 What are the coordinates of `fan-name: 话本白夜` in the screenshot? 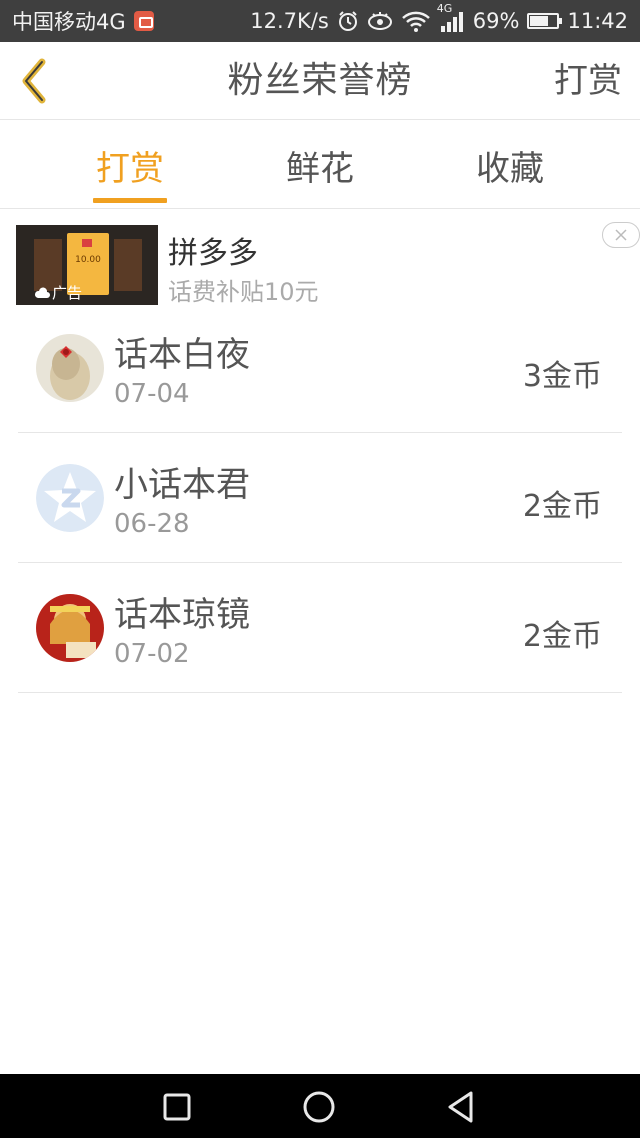 It's located at (182, 355).